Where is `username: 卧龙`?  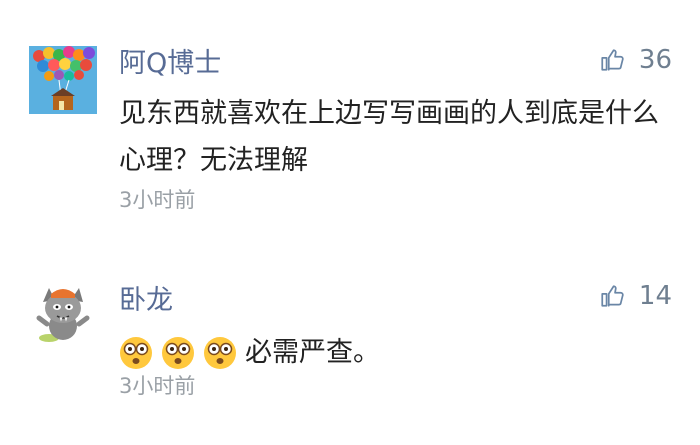
username: 卧龙 is located at coordinates (146, 300).